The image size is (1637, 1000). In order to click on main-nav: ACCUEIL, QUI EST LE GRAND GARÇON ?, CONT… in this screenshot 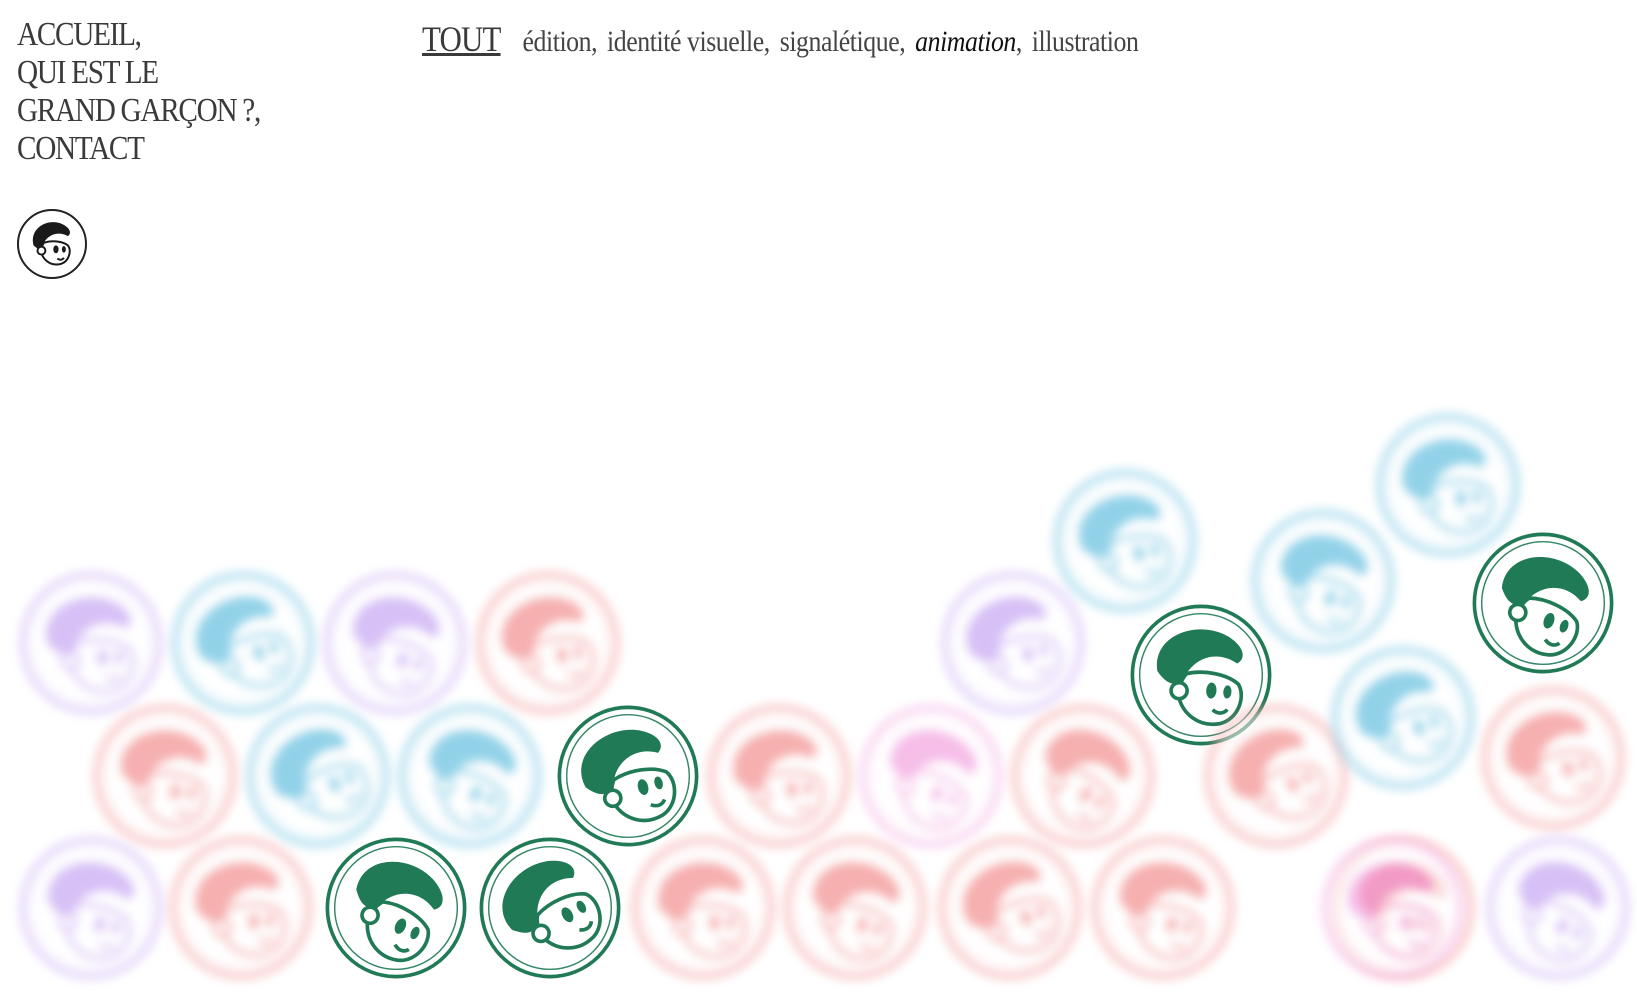, I will do `click(139, 92)`.